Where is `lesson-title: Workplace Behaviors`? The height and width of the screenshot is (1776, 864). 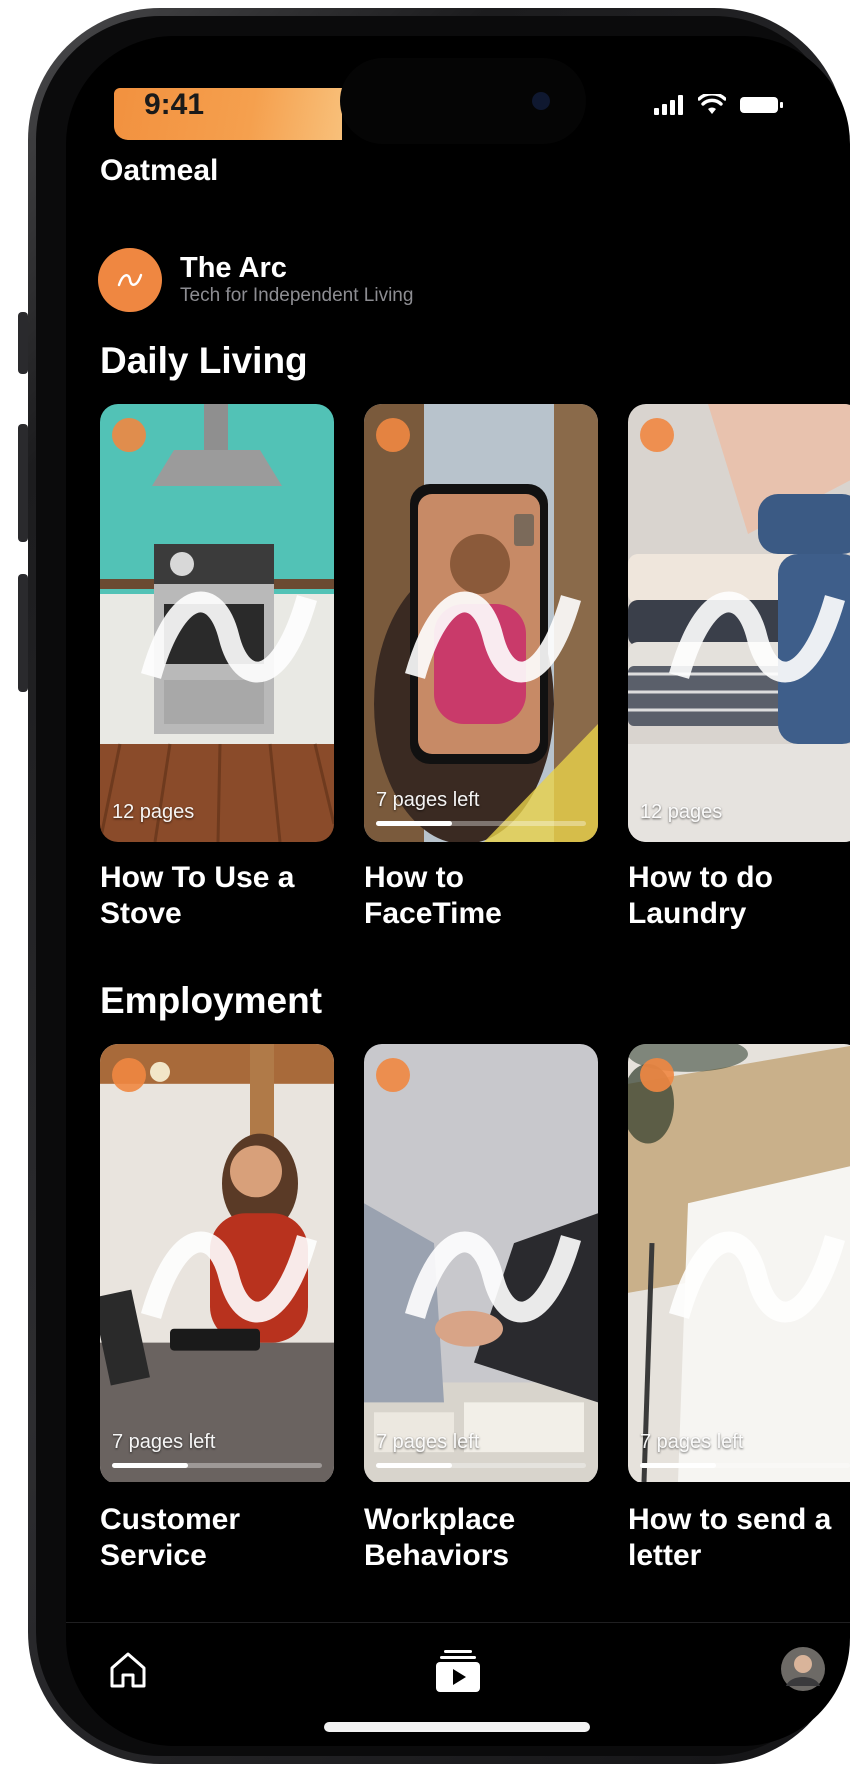 lesson-title: Workplace Behaviors is located at coordinates (440, 1537).